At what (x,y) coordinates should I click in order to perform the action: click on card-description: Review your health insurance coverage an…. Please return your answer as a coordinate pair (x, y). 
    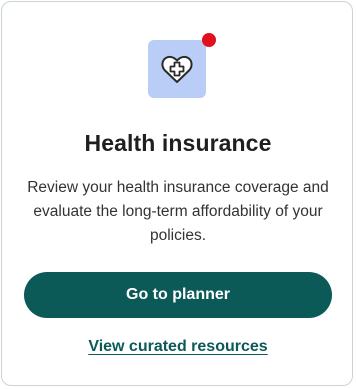
    Looking at the image, I should click on (178, 211).